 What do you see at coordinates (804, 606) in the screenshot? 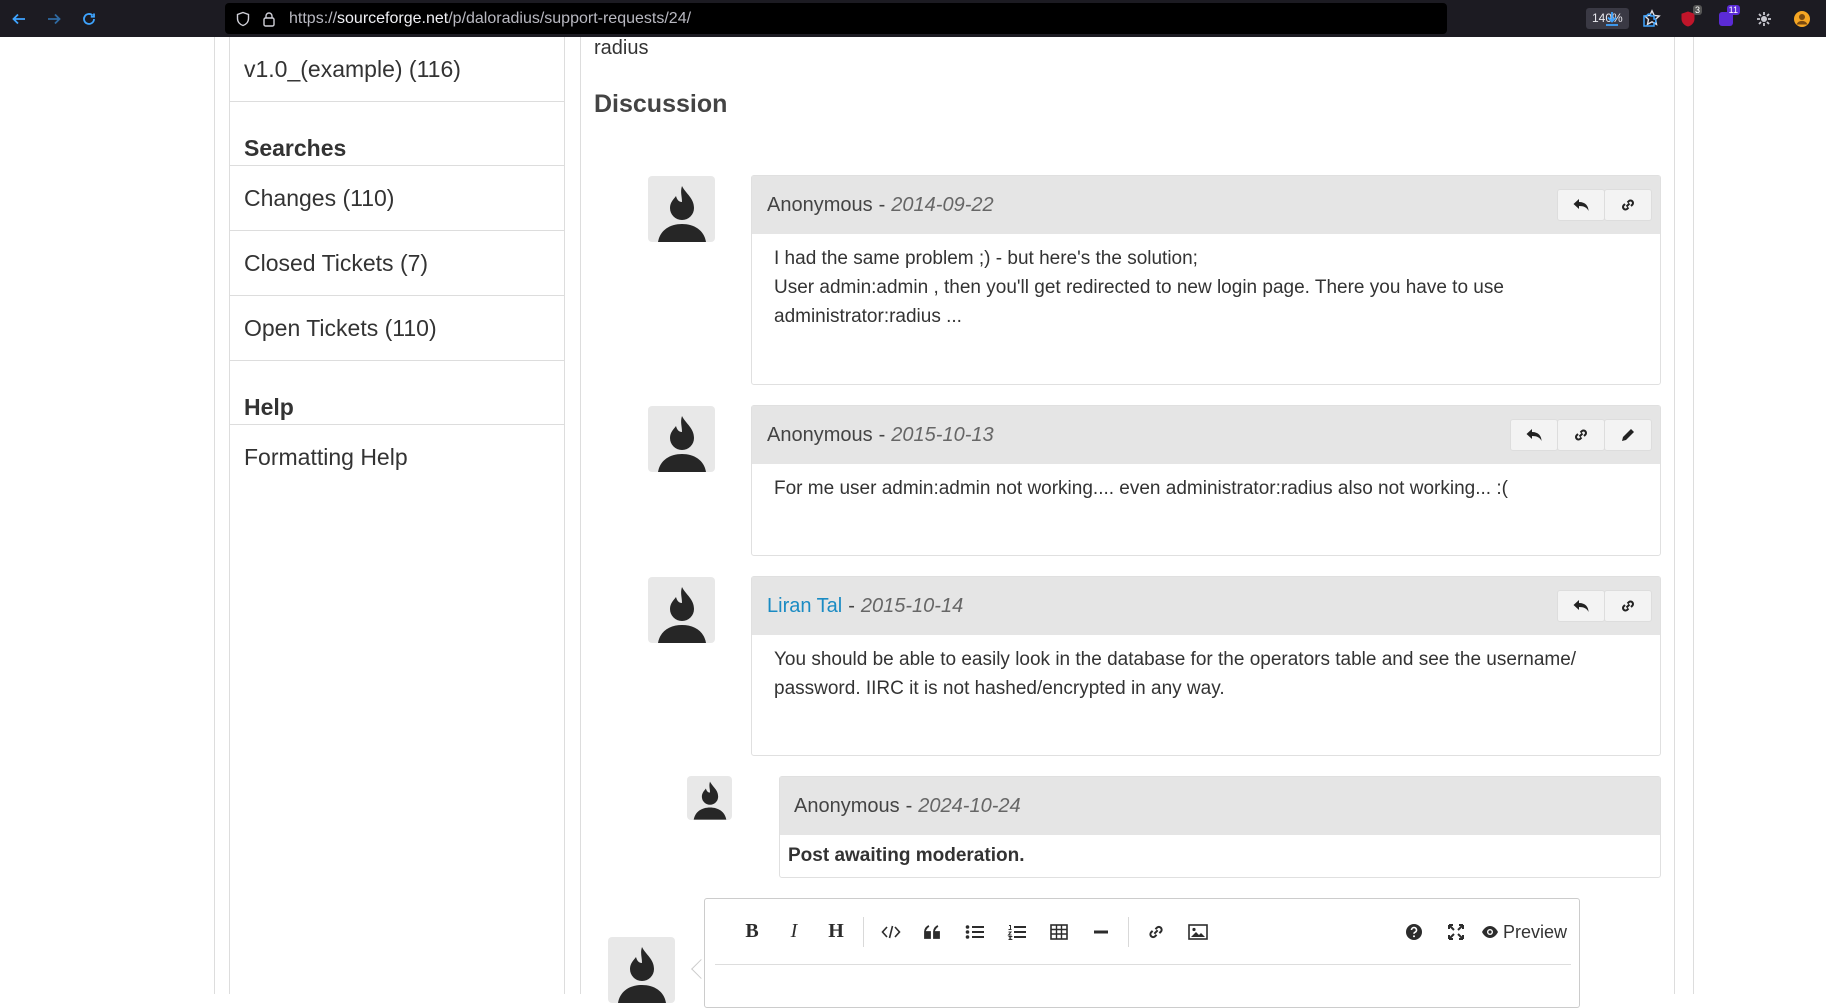
I see `comment-author-link: Liran Tal` at bounding box center [804, 606].